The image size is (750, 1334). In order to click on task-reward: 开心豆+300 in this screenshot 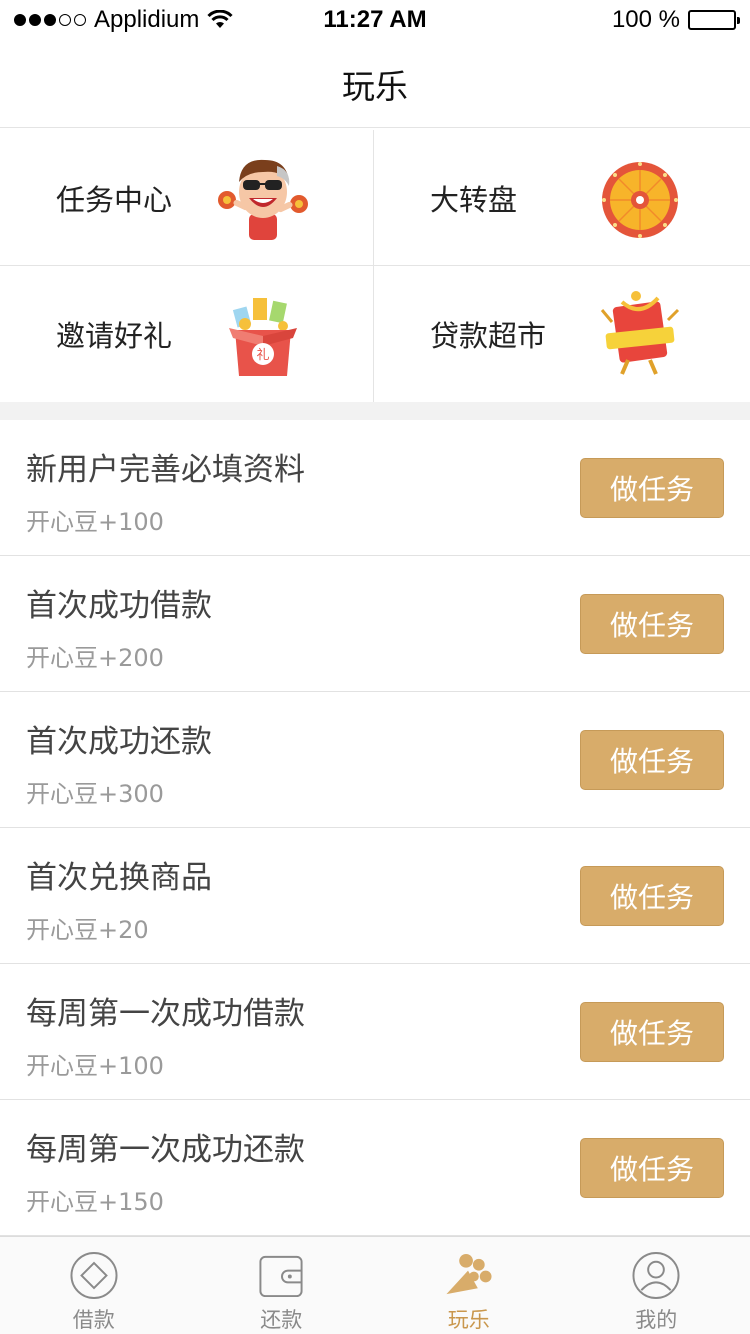, I will do `click(95, 794)`.